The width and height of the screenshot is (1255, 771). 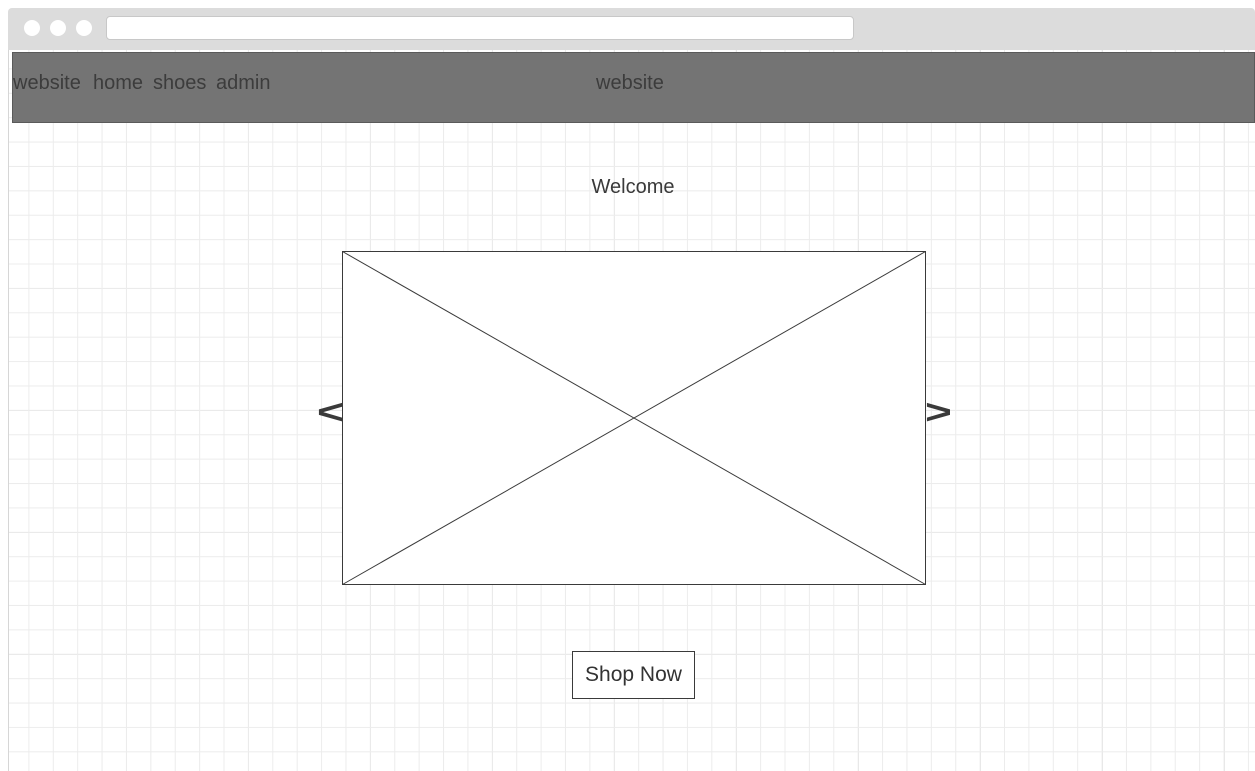 What do you see at coordinates (938, 411) in the screenshot?
I see `carousel-next-arrow: >` at bounding box center [938, 411].